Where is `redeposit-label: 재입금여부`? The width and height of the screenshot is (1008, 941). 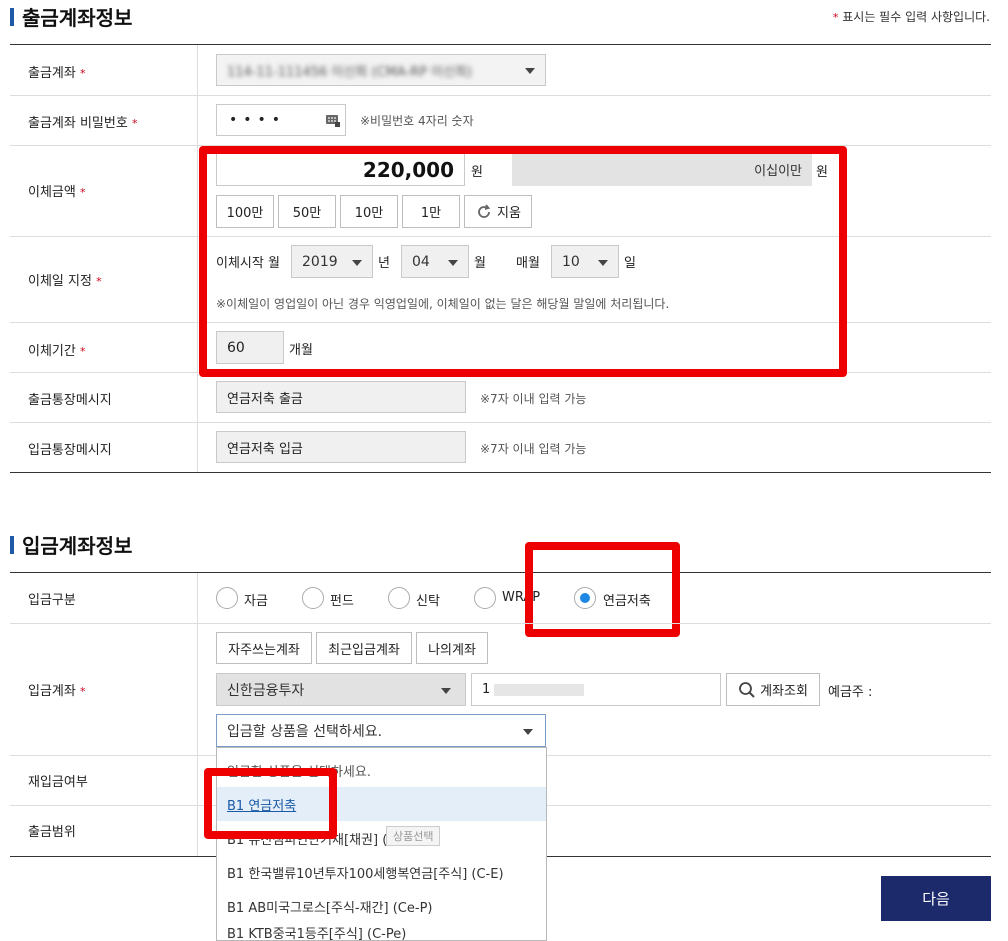
redeposit-label: 재입금여부 is located at coordinates (58, 782).